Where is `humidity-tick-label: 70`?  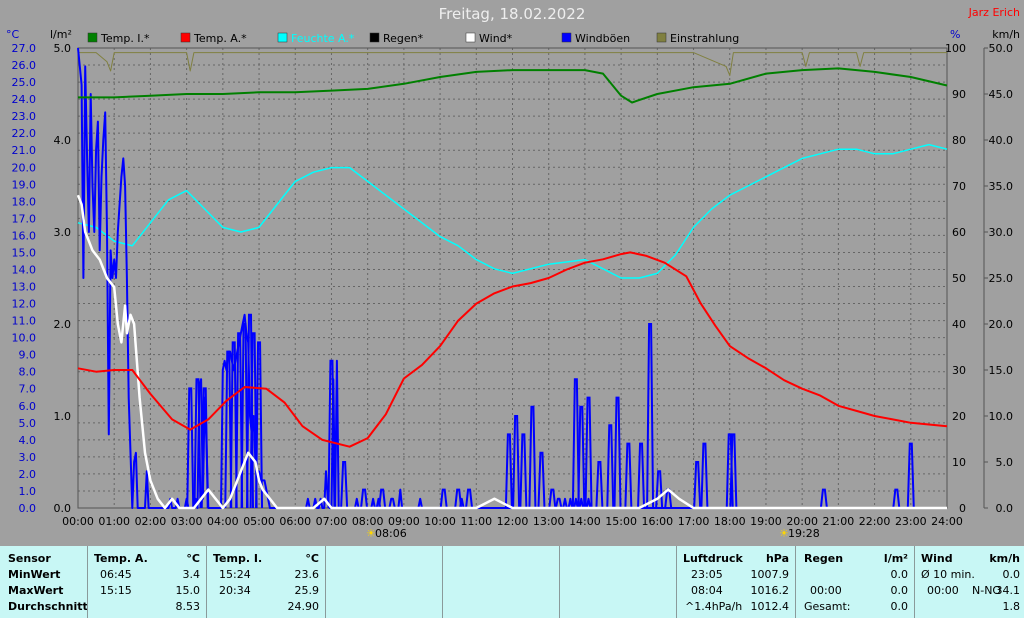 humidity-tick-label: 70 is located at coordinates (959, 186).